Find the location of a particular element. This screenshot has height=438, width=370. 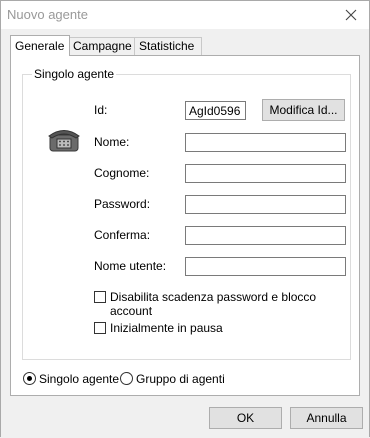

single-agent-radio is located at coordinates (29, 378).